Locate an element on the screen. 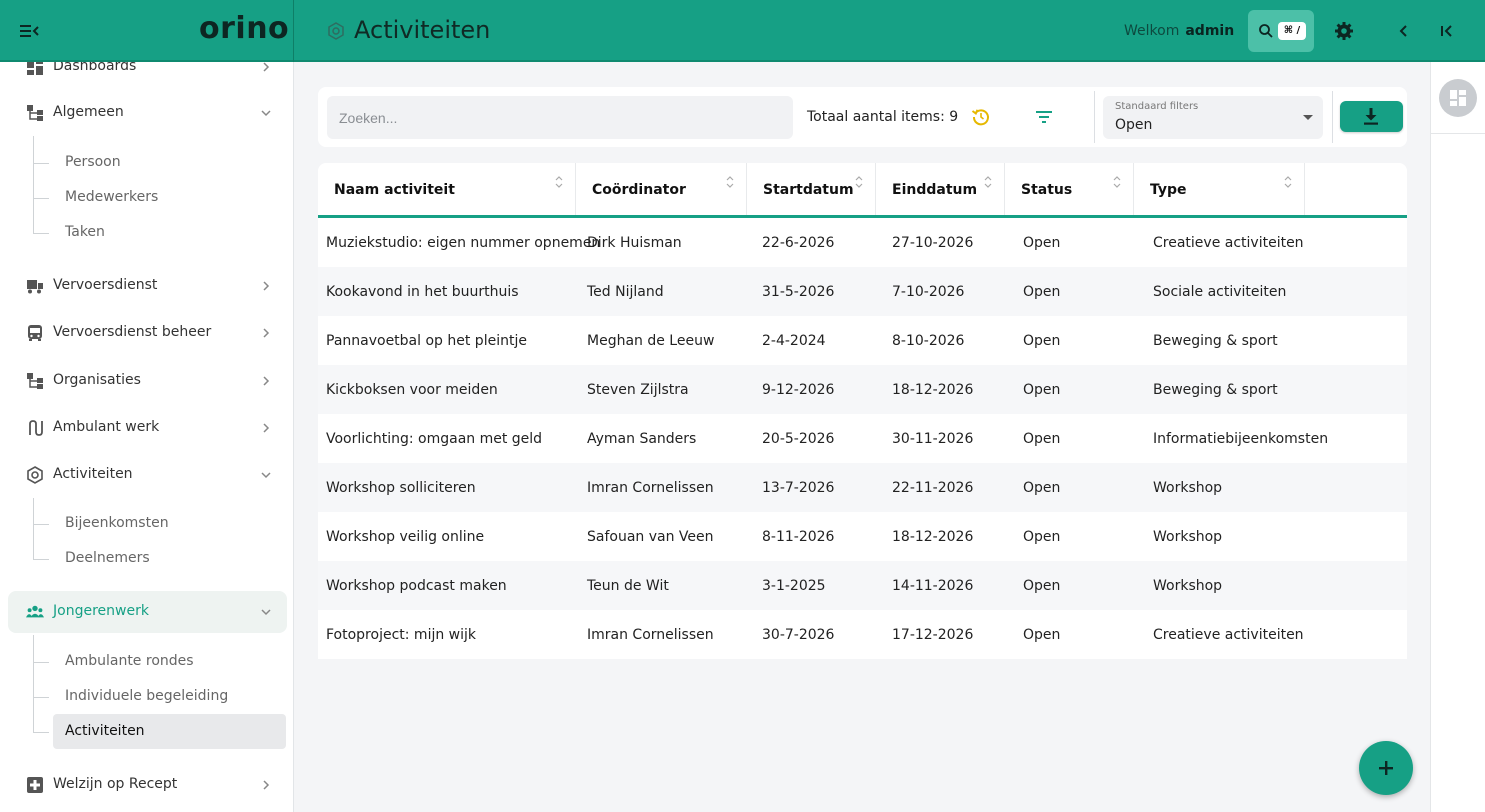 This screenshot has width=1485, height=812. collapse-menu-icon is located at coordinates (30, 31).